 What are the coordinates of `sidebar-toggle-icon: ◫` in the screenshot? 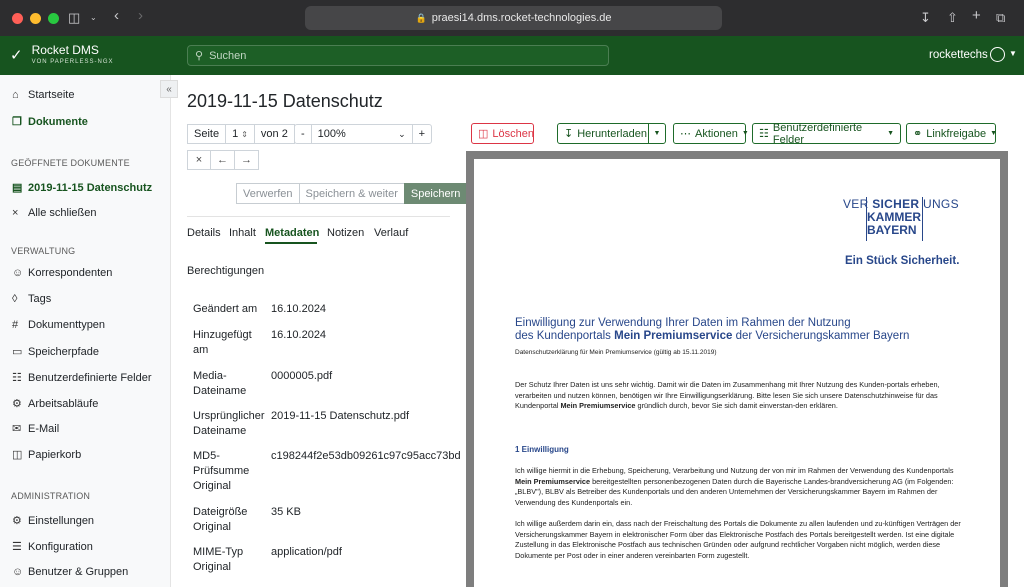 It's located at (74, 18).